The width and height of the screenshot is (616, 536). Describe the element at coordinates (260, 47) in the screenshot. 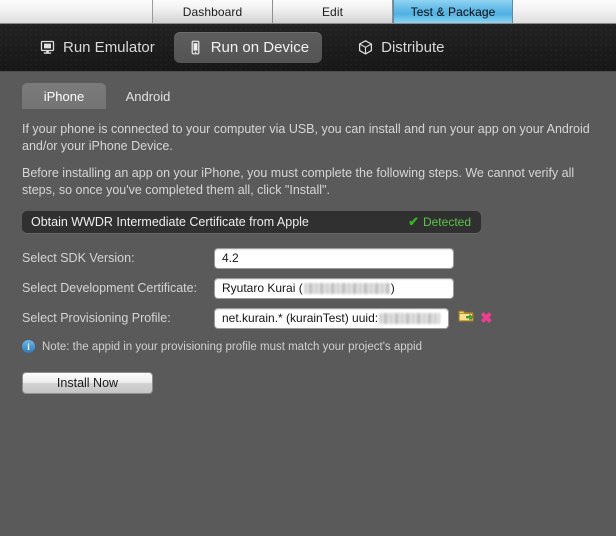

I see `tab-run-on-device-label: Run on Device` at that location.